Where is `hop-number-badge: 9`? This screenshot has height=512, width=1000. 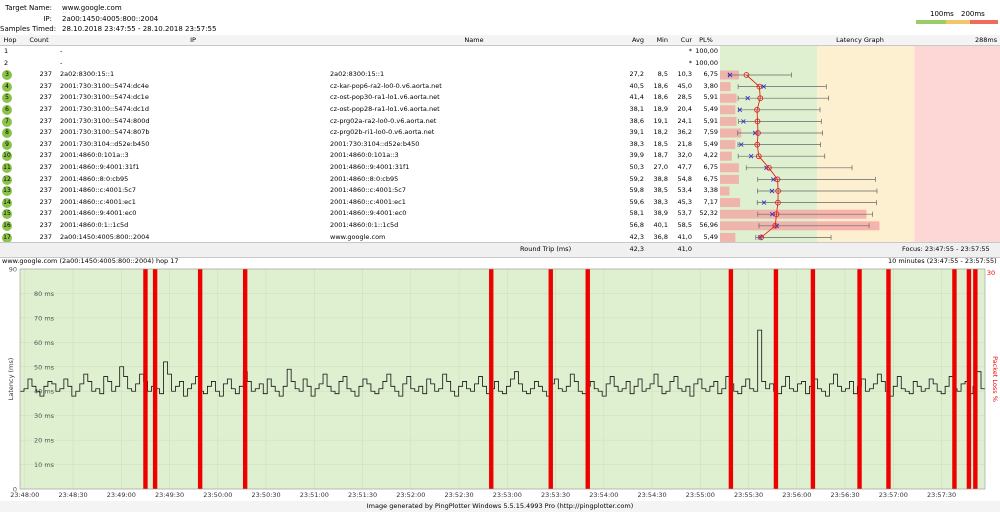 hop-number-badge: 9 is located at coordinates (7, 144).